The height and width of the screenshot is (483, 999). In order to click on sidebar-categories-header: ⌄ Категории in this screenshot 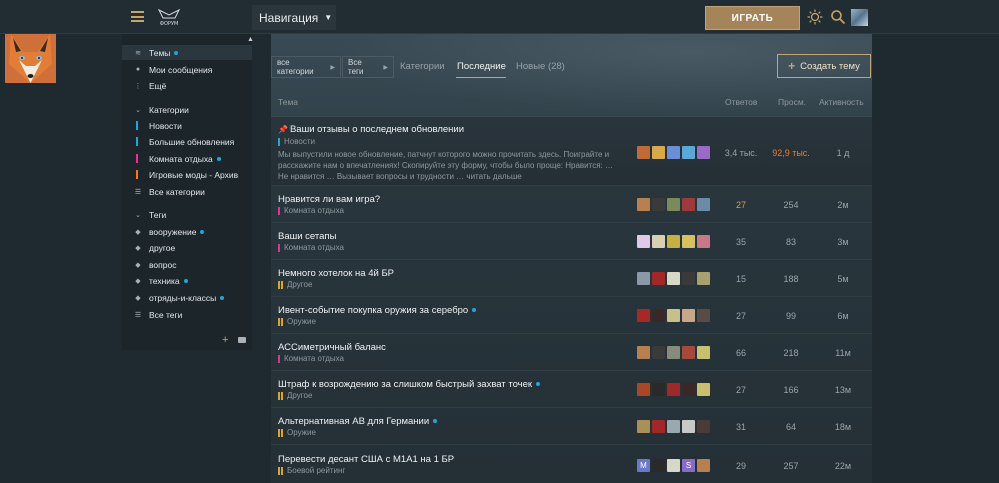, I will do `click(187, 109)`.